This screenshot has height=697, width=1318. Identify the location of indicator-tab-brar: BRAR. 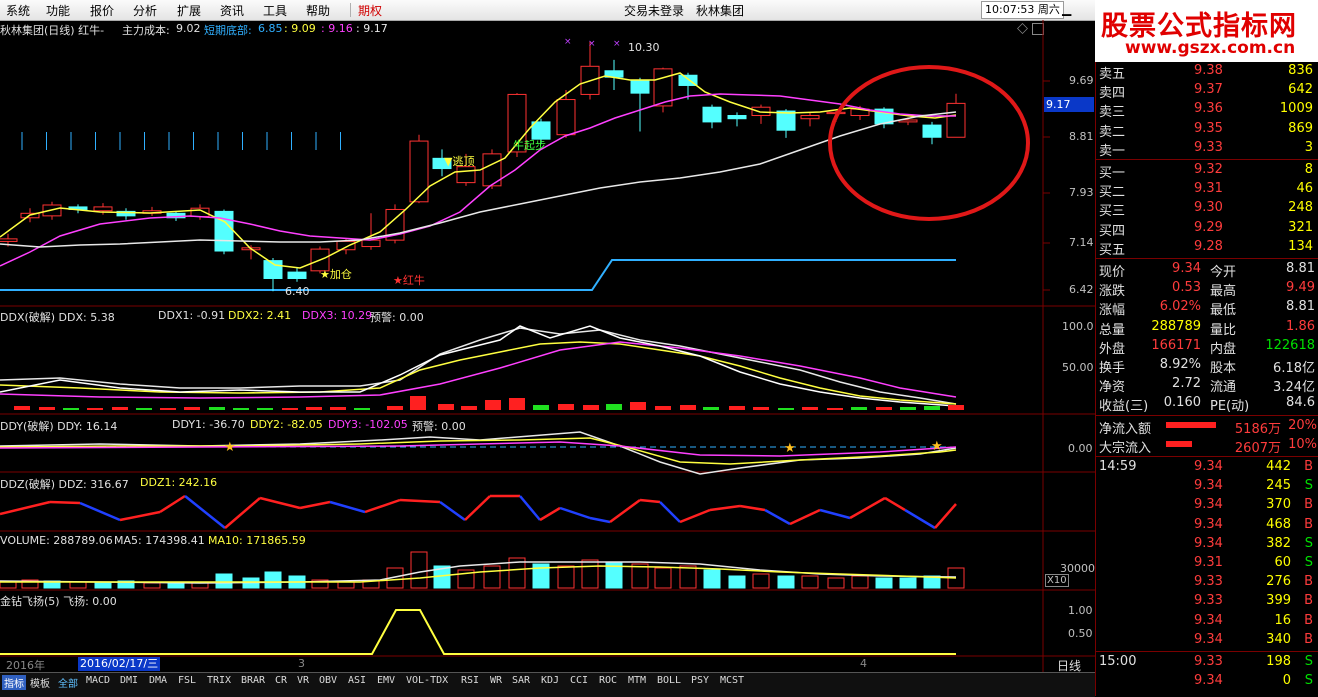
(253, 680).